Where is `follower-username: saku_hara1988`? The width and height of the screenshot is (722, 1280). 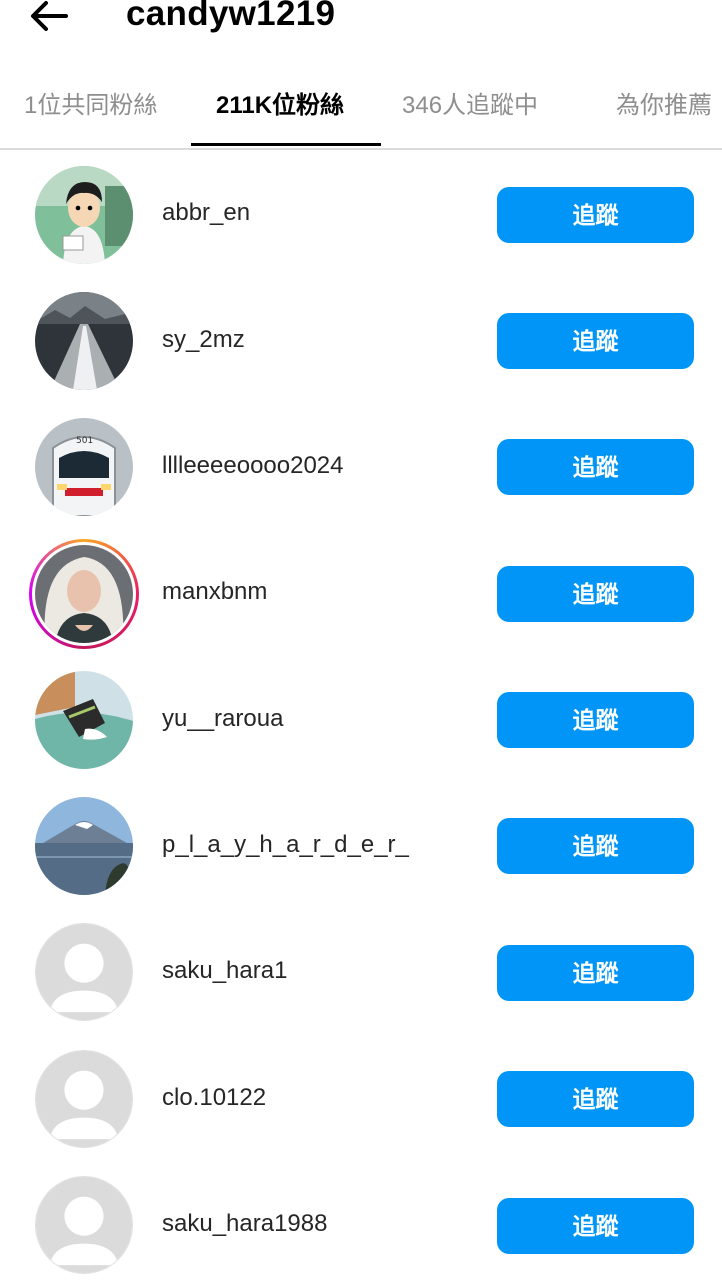 follower-username: saku_hara1988 is located at coordinates (244, 1224).